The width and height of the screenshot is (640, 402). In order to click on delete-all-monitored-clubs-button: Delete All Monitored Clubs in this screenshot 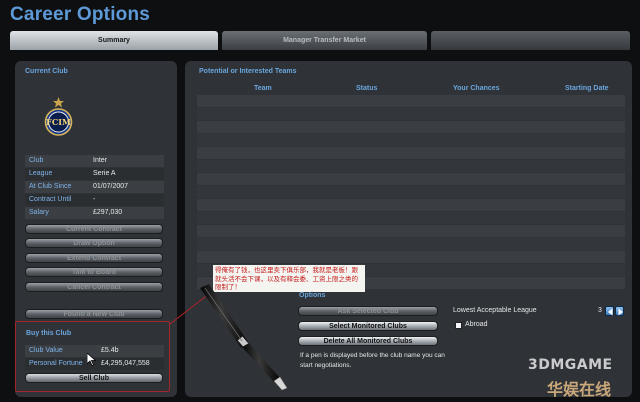, I will do `click(368, 341)`.